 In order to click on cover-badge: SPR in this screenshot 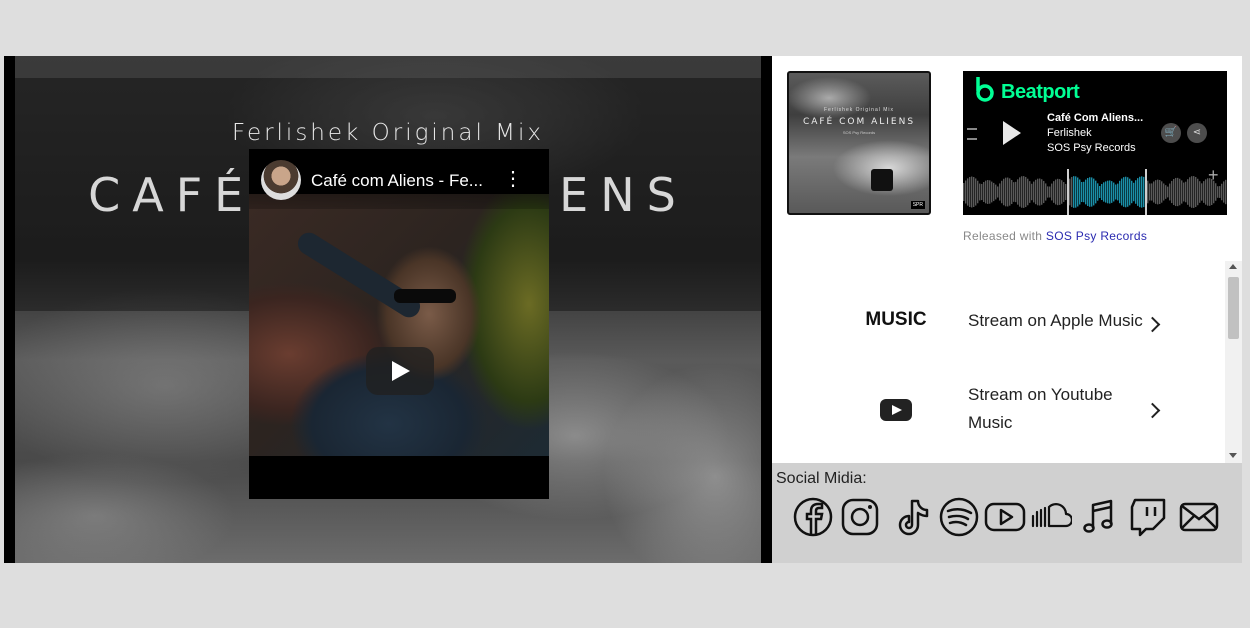, I will do `click(917, 205)`.